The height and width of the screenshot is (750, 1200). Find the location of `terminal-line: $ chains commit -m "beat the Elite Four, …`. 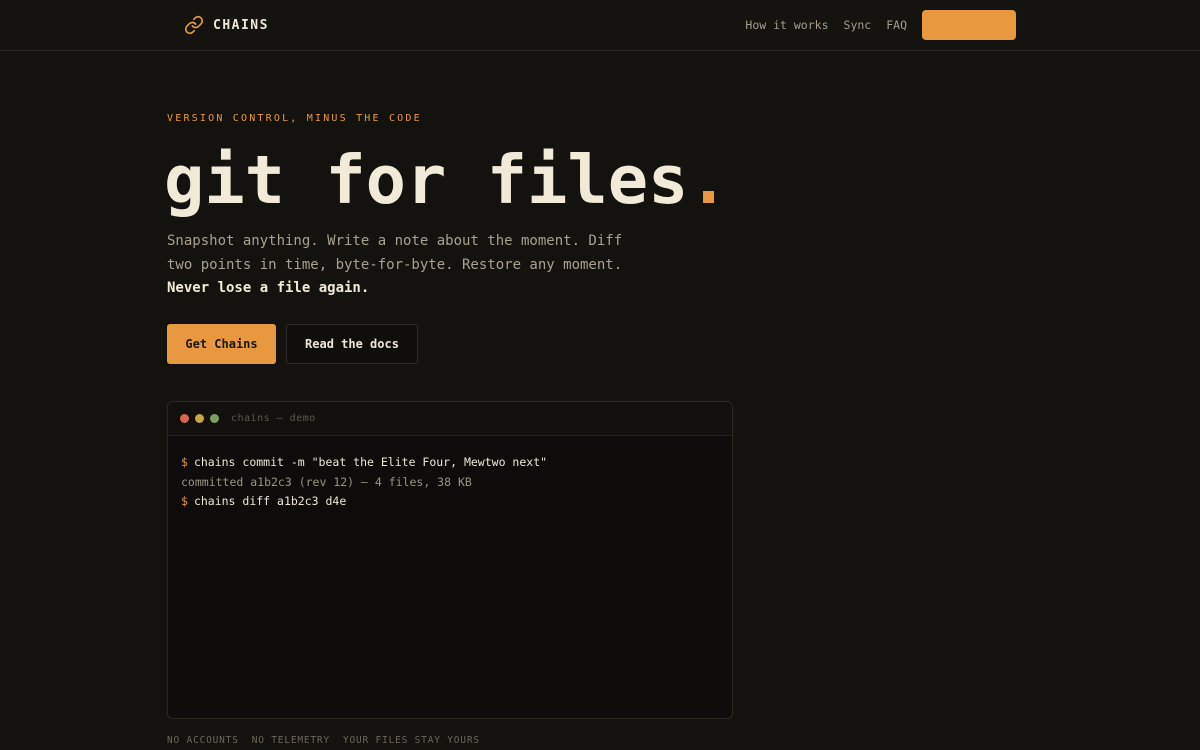

terminal-line: $ chains commit -m "beat the Elite Four, … is located at coordinates (450, 463).